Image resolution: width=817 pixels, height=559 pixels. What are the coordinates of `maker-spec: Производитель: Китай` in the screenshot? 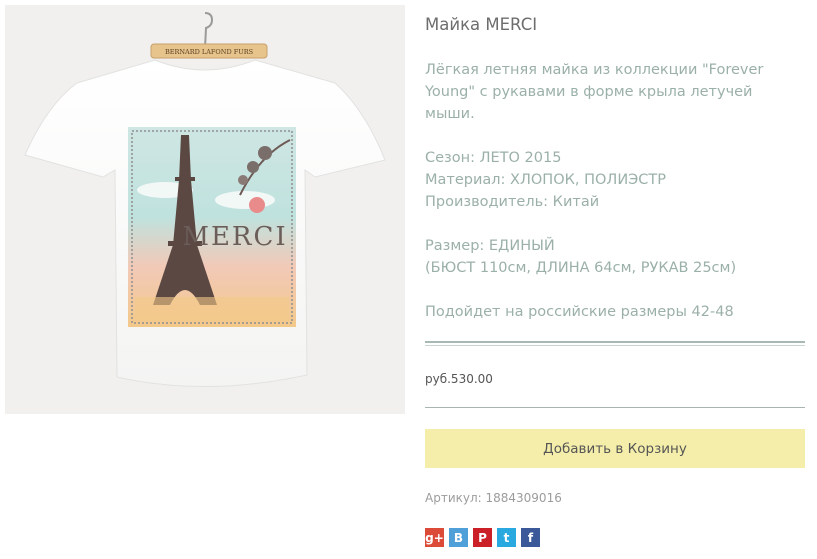 It's located at (512, 202).